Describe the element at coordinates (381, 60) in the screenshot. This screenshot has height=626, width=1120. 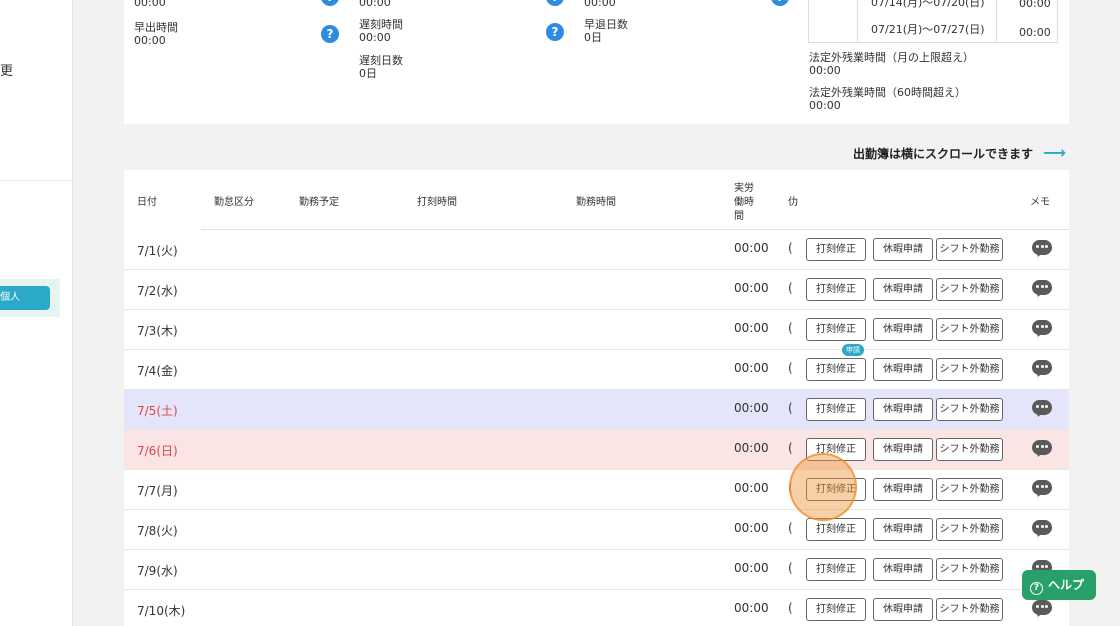
I see `late-days-label: 遅刻日数` at that location.